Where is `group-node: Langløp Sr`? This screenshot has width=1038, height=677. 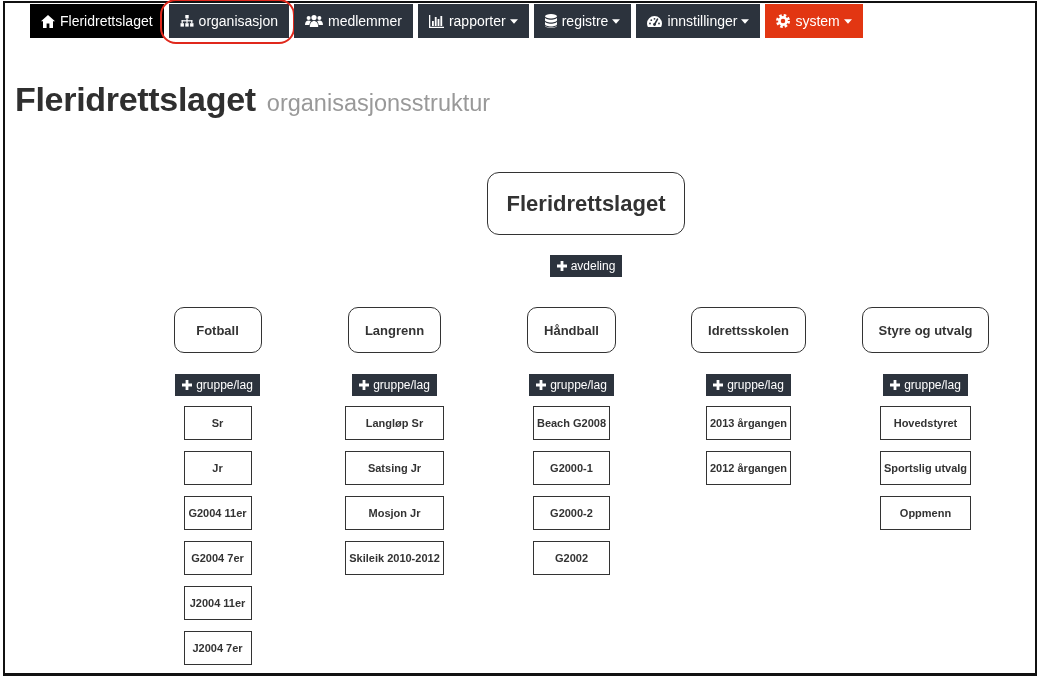 group-node: Langløp Sr is located at coordinates (394, 423).